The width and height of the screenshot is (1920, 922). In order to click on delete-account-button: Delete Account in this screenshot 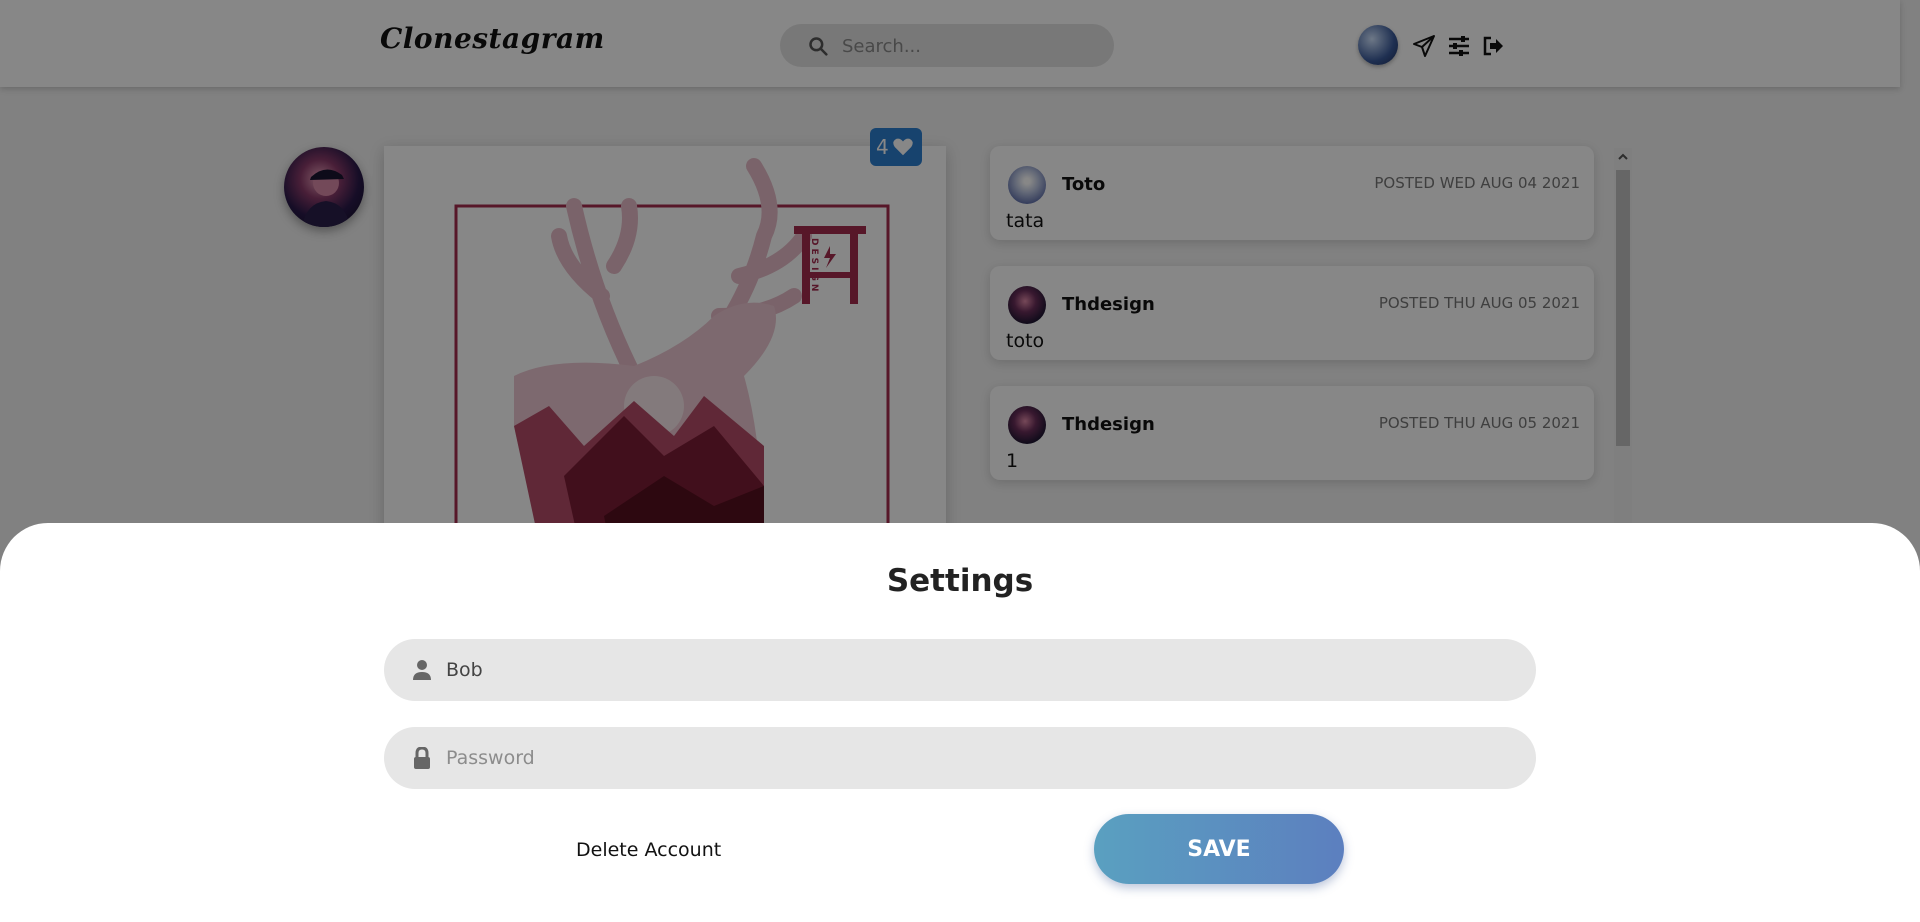, I will do `click(648, 850)`.